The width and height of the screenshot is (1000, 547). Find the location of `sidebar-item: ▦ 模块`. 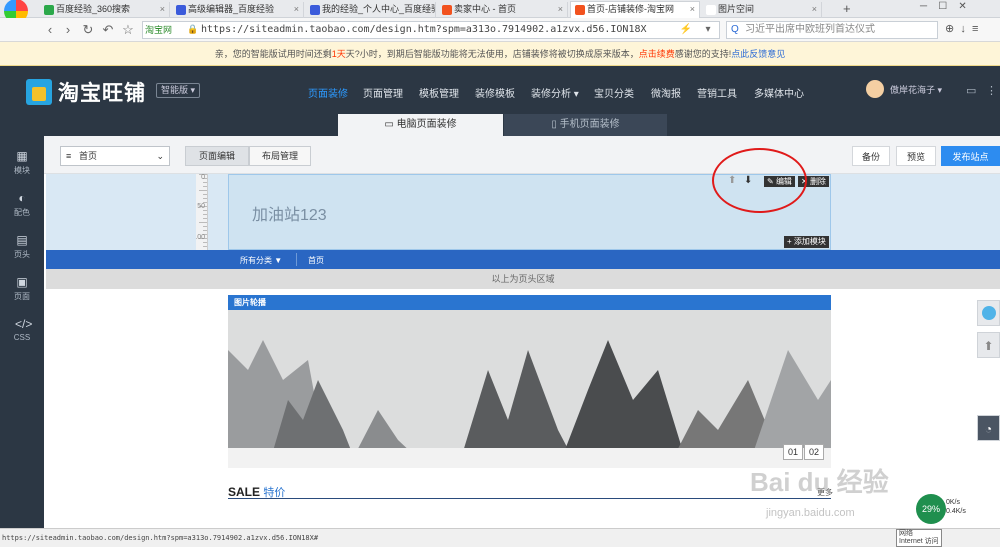

sidebar-item: ▦ 模块 is located at coordinates (22, 163).